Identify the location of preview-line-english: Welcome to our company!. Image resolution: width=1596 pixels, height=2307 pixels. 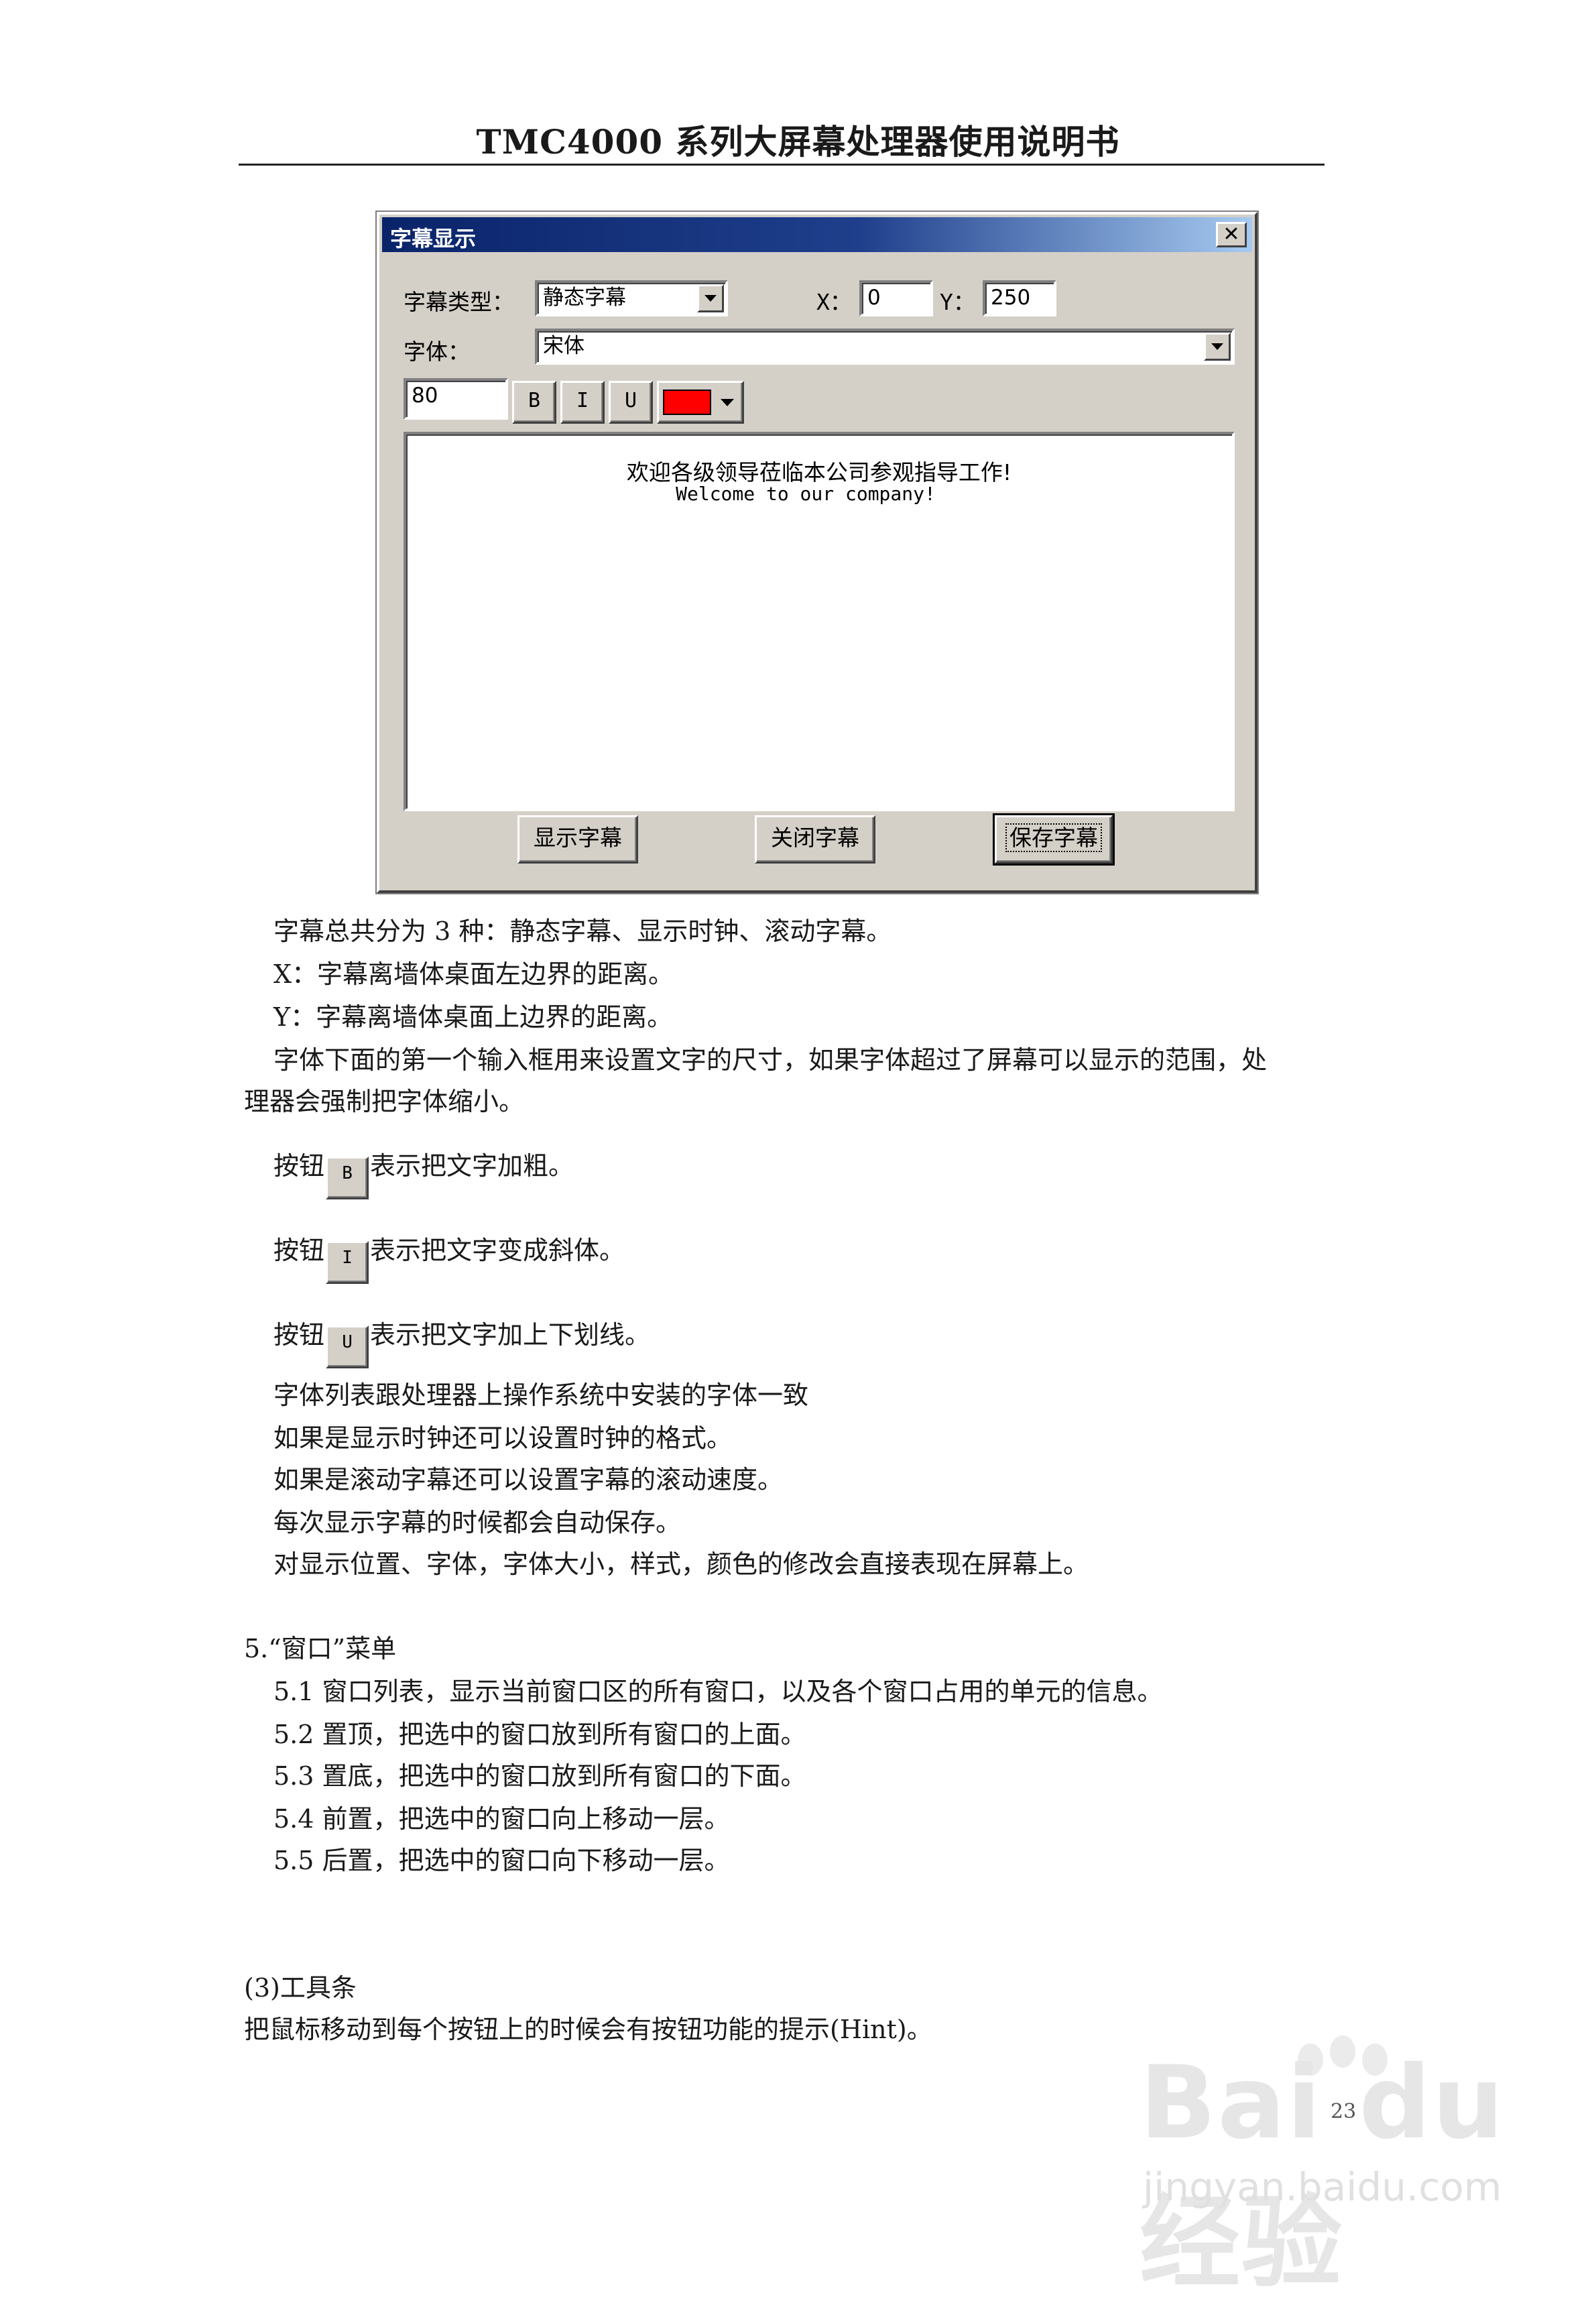
(806, 494).